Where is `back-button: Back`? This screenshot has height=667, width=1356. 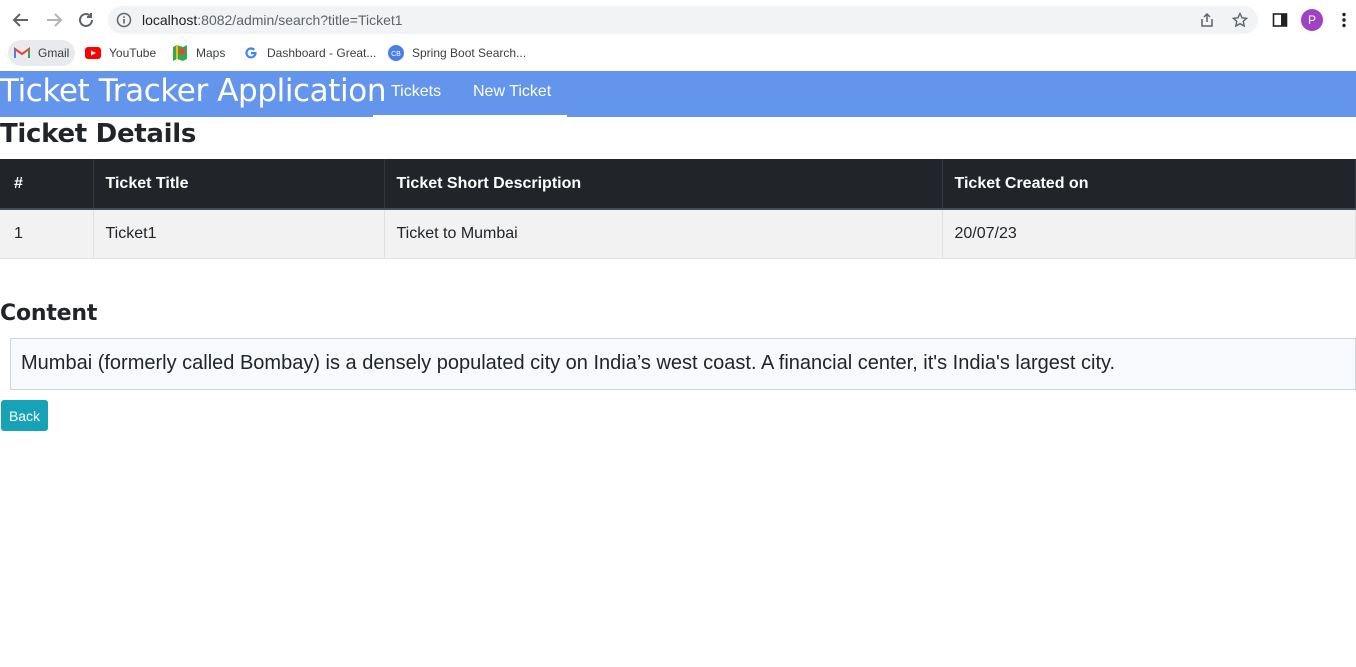
back-button: Back is located at coordinates (24, 415).